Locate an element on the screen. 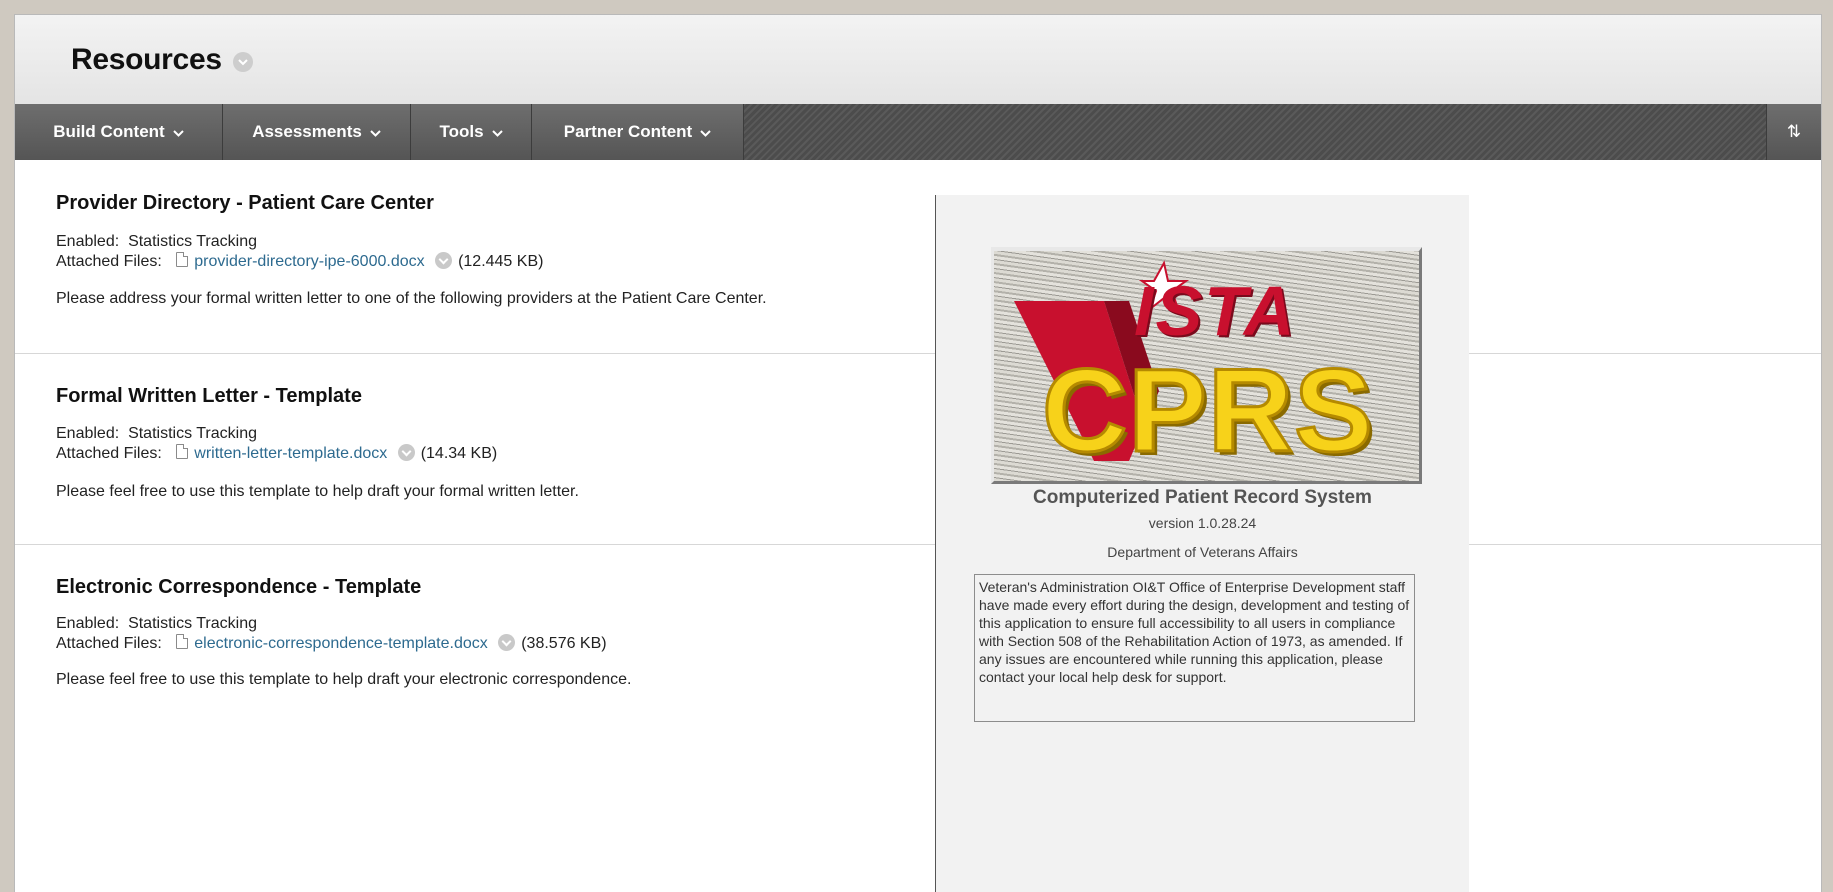 The height and width of the screenshot is (892, 1833). build-content-menu: Build Content is located at coordinates (119, 132).